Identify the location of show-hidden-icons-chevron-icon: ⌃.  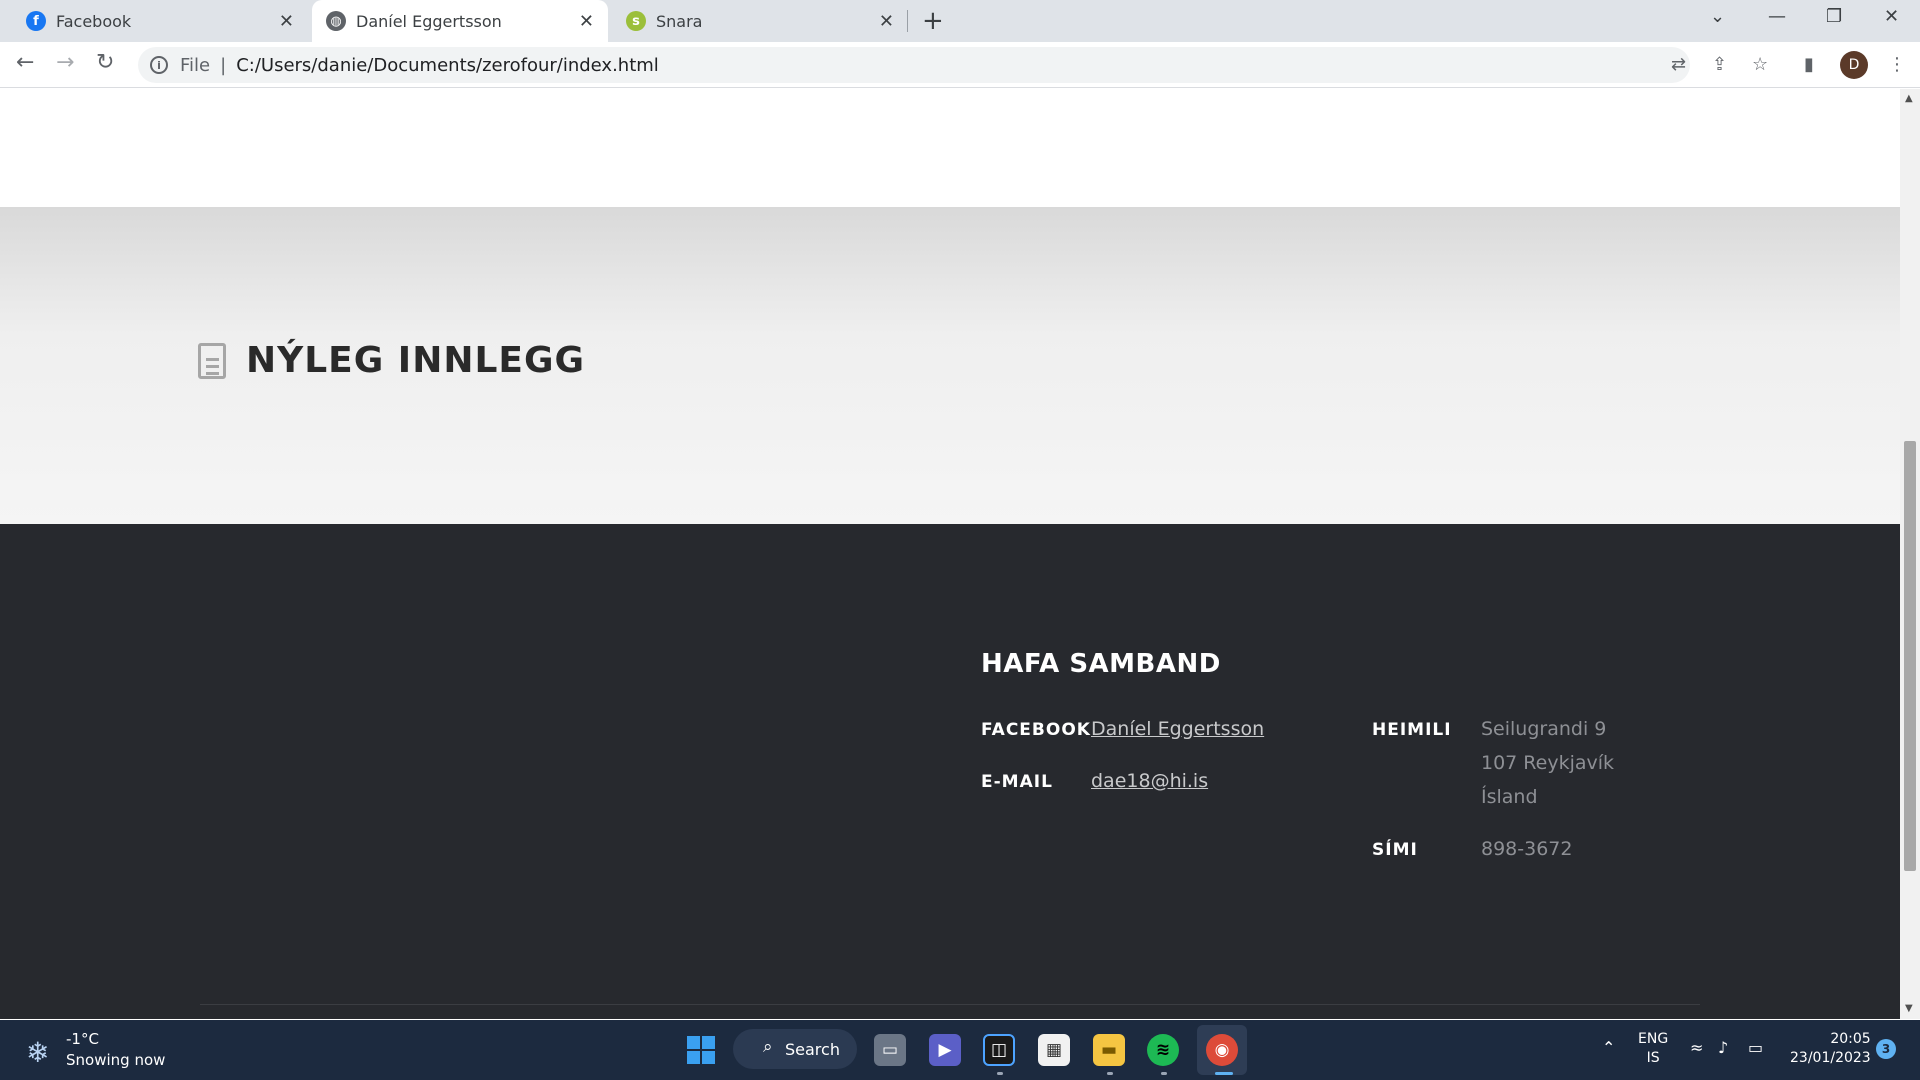
(1608, 1047).